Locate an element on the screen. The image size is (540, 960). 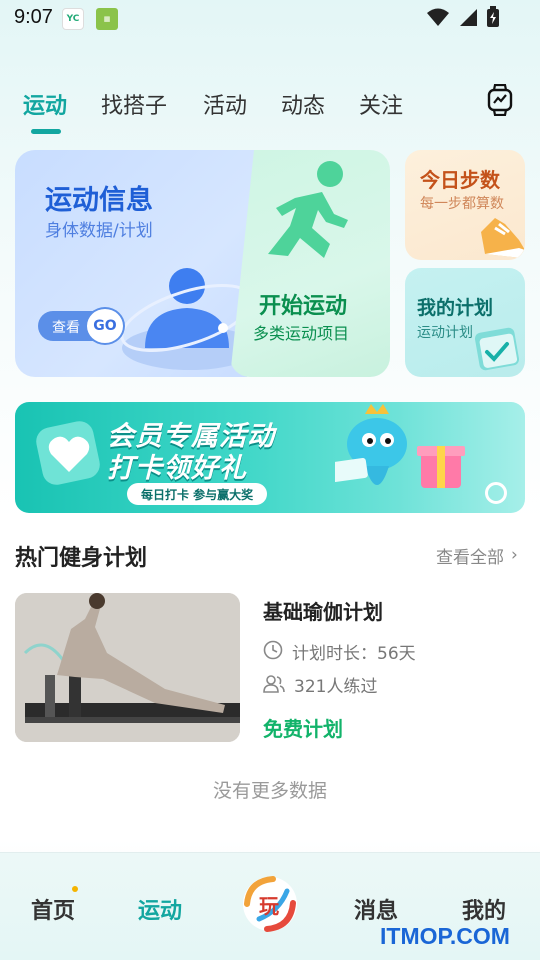
my-plan-card: 我的计划 运动计划 is located at coordinates (465, 322).